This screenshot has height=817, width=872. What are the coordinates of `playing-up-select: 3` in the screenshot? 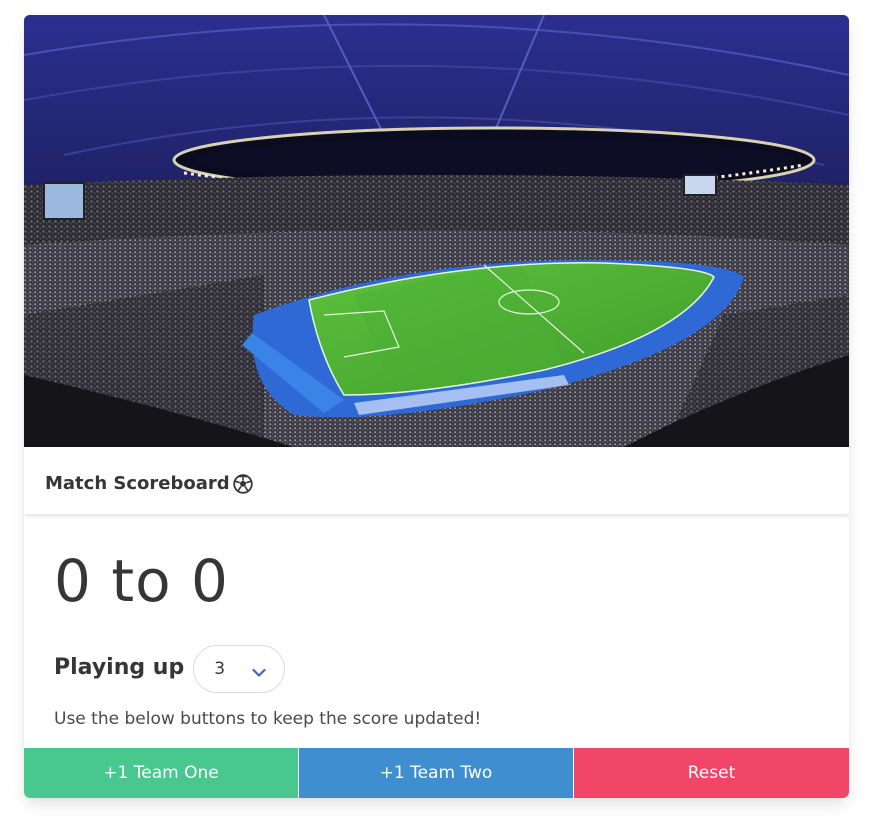 It's located at (239, 668).